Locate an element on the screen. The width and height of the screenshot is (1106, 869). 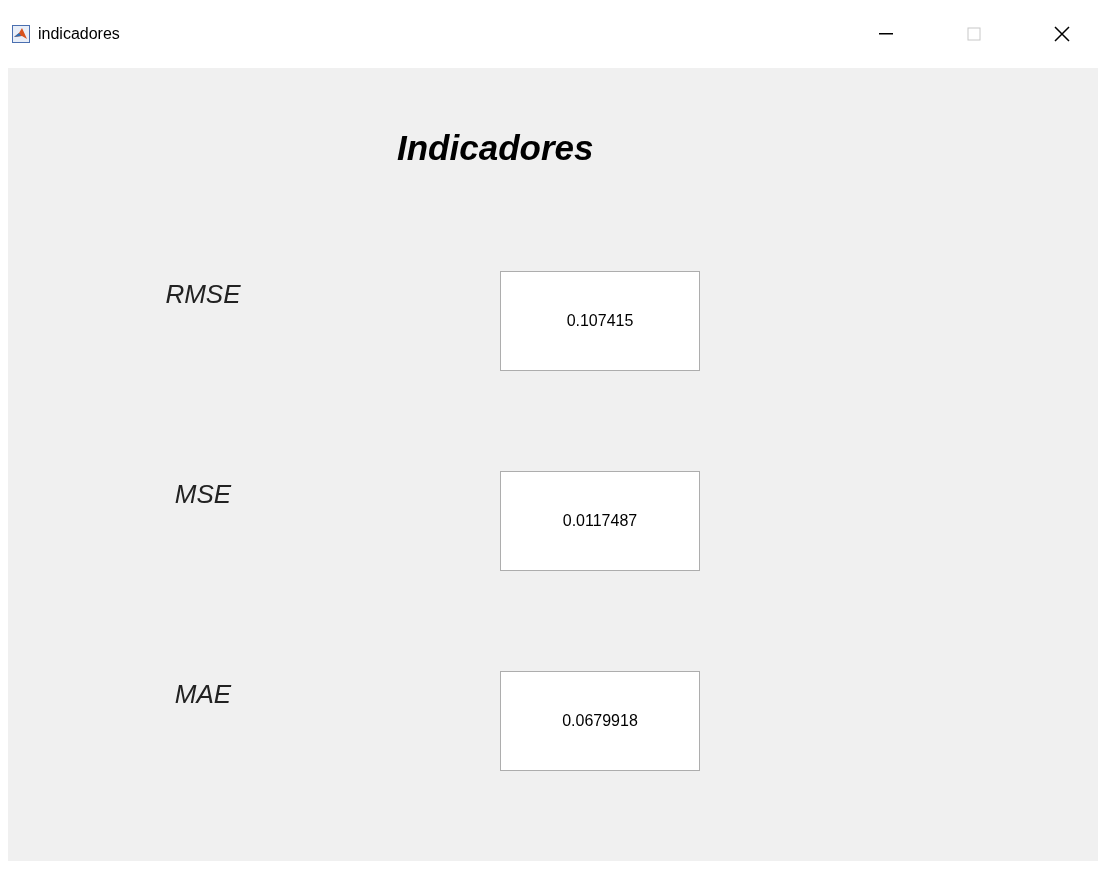
heading: Indicadores is located at coordinates (495, 148).